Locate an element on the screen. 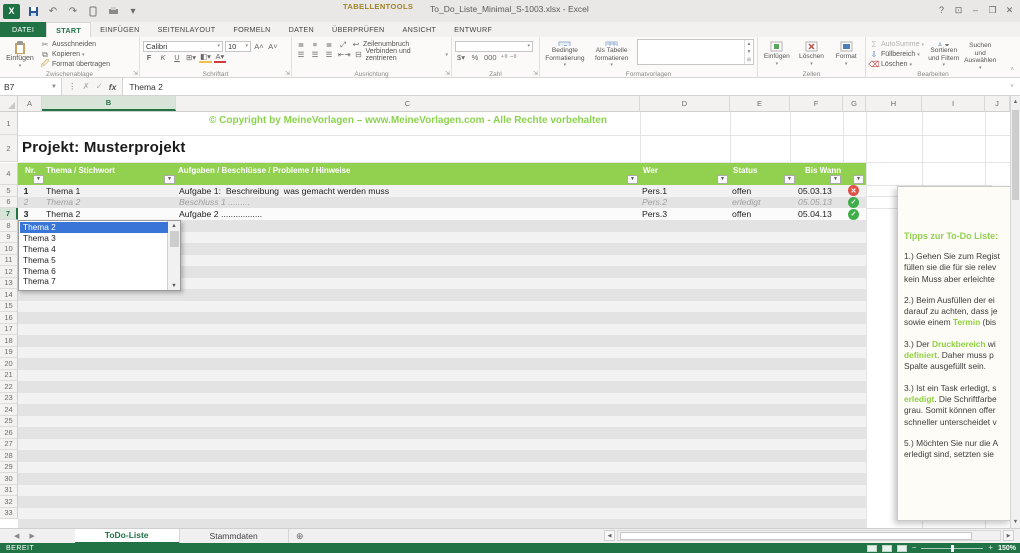 Image resolution: width=1020 pixels, height=553 pixels. dropdown-item-2: Thema 3 is located at coordinates (94, 238).